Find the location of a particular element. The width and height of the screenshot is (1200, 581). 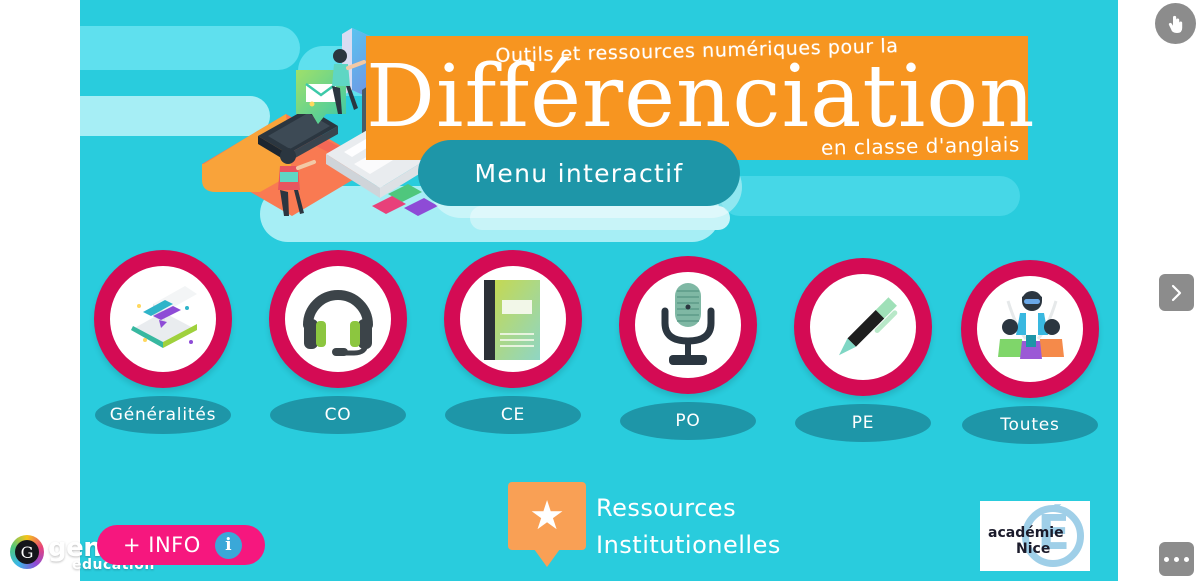

title-subtitle: en classe d'anglais is located at coordinates (921, 146).